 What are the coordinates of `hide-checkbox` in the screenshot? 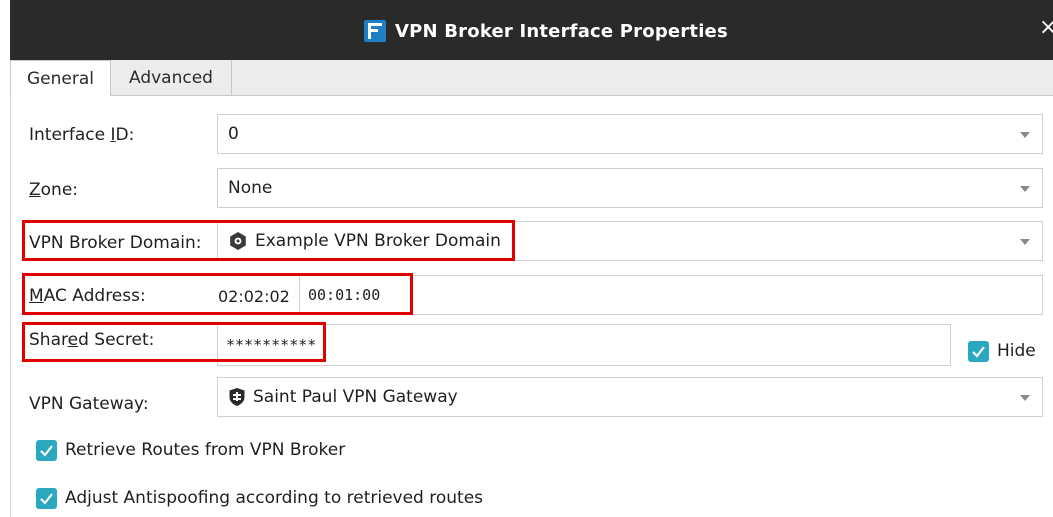 It's located at (978, 351).